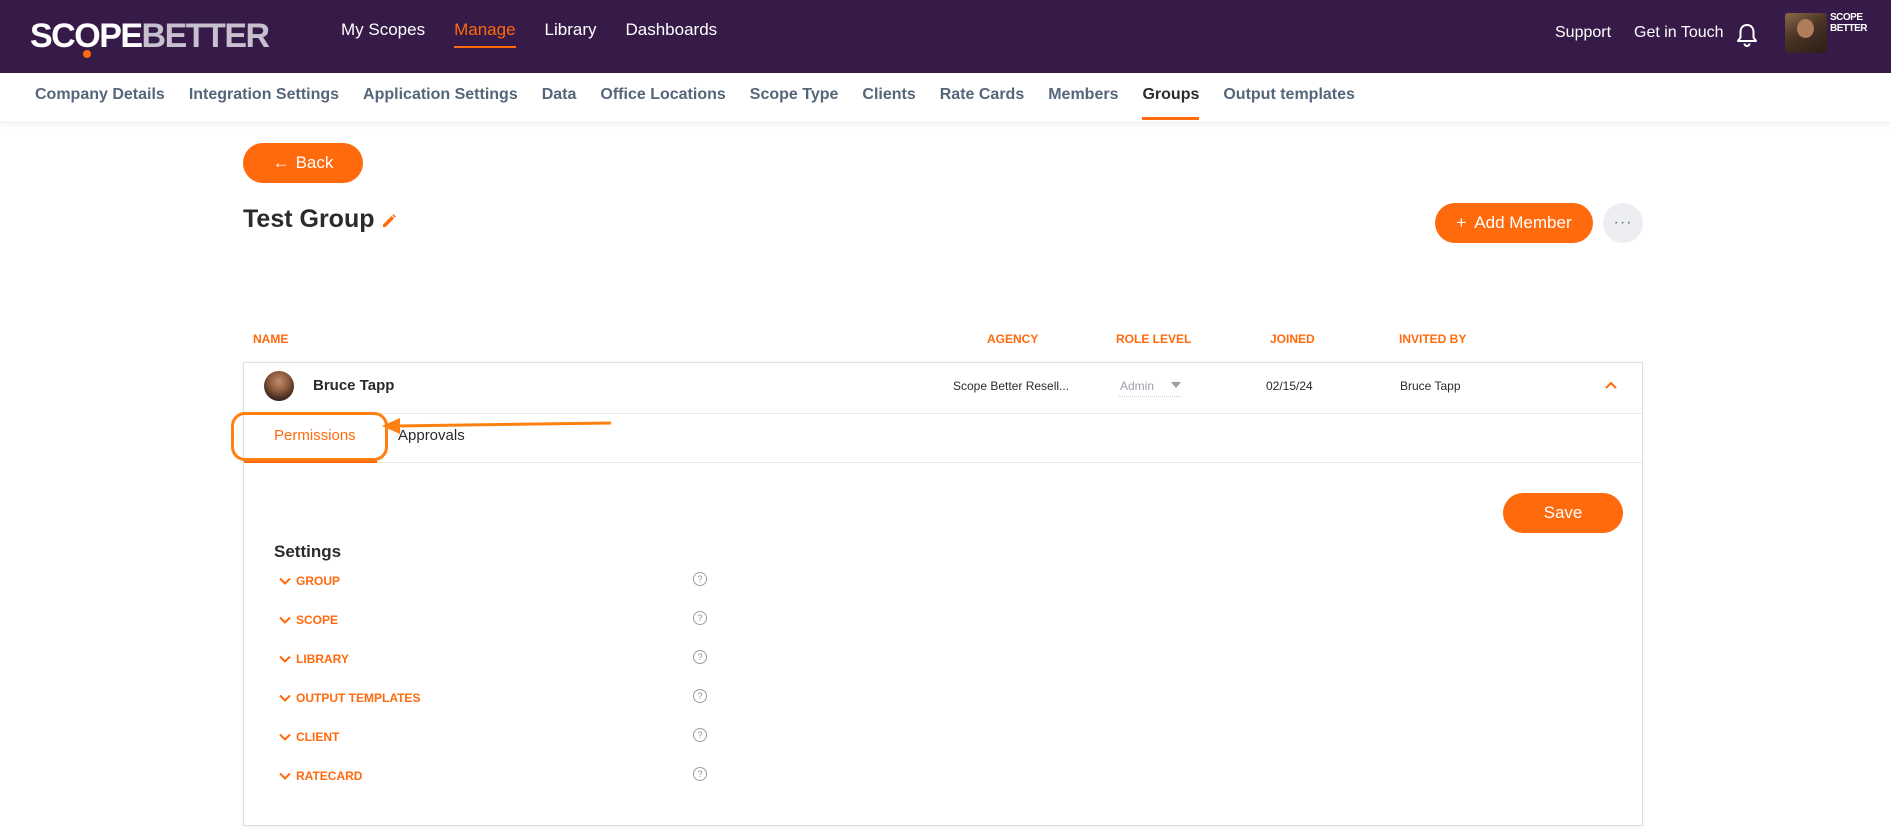 The width and height of the screenshot is (1891, 831). Describe the element at coordinates (53, 36) in the screenshot. I see `logo-text-sc: SC` at that location.